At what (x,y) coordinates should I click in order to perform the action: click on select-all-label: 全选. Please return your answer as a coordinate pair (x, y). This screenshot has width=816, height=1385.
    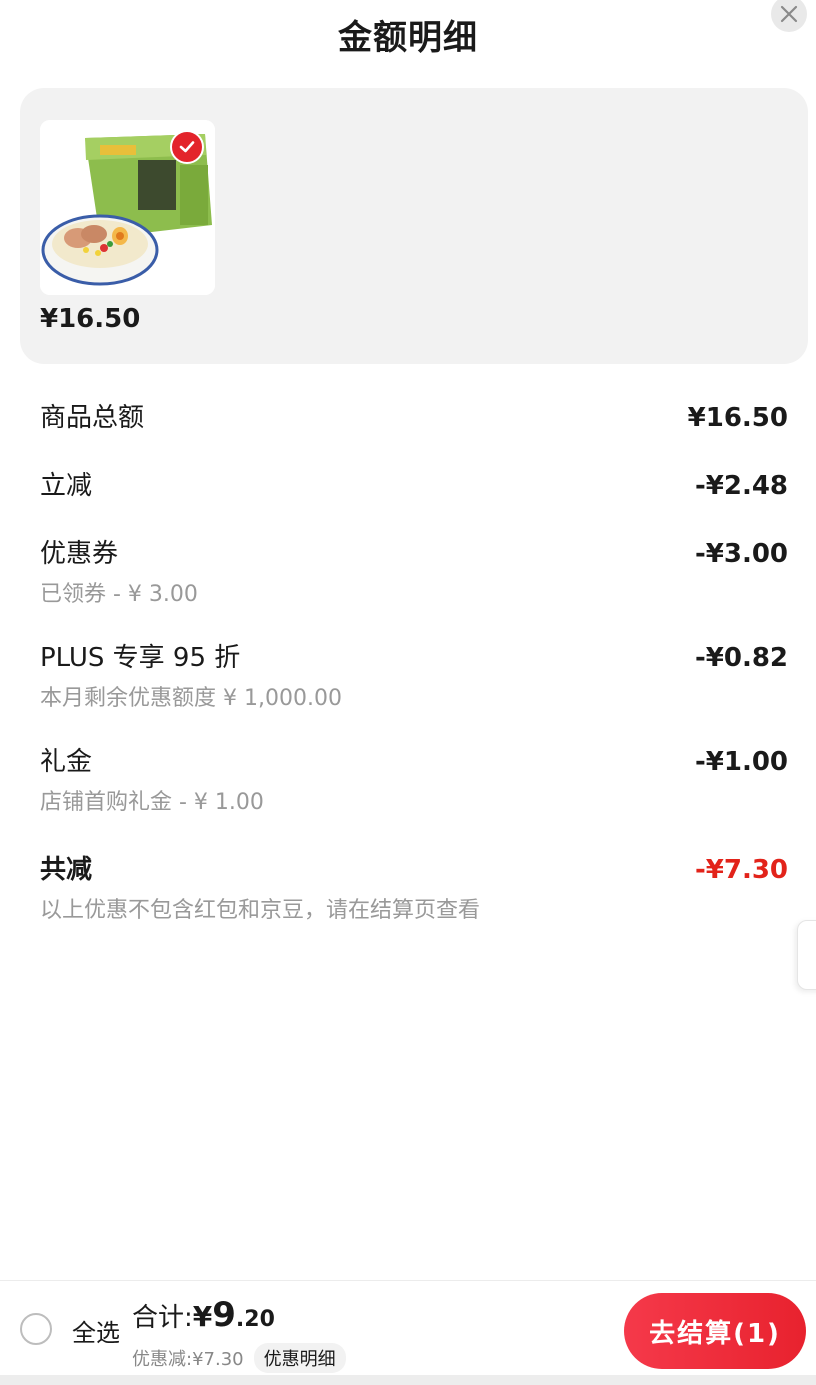
    Looking at the image, I should click on (96, 1330).